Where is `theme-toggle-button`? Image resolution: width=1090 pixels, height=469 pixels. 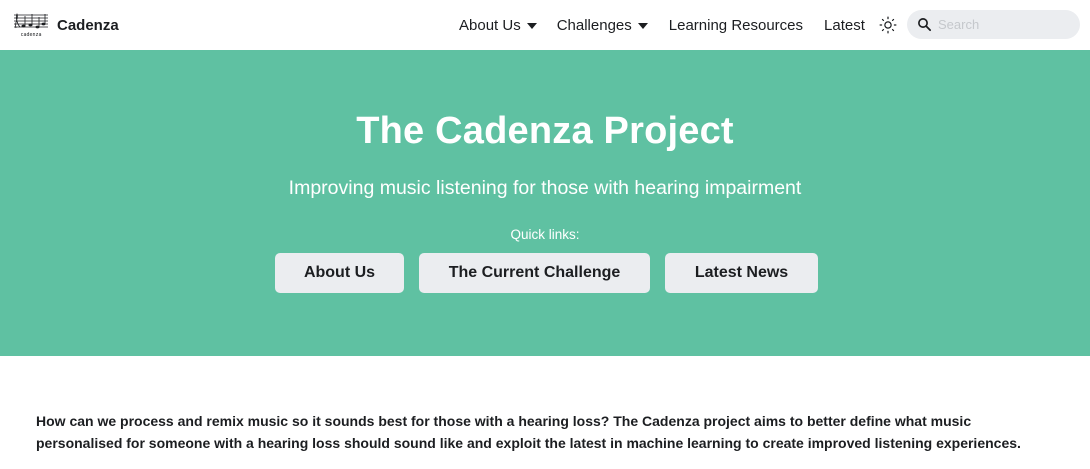 theme-toggle-button is located at coordinates (888, 25).